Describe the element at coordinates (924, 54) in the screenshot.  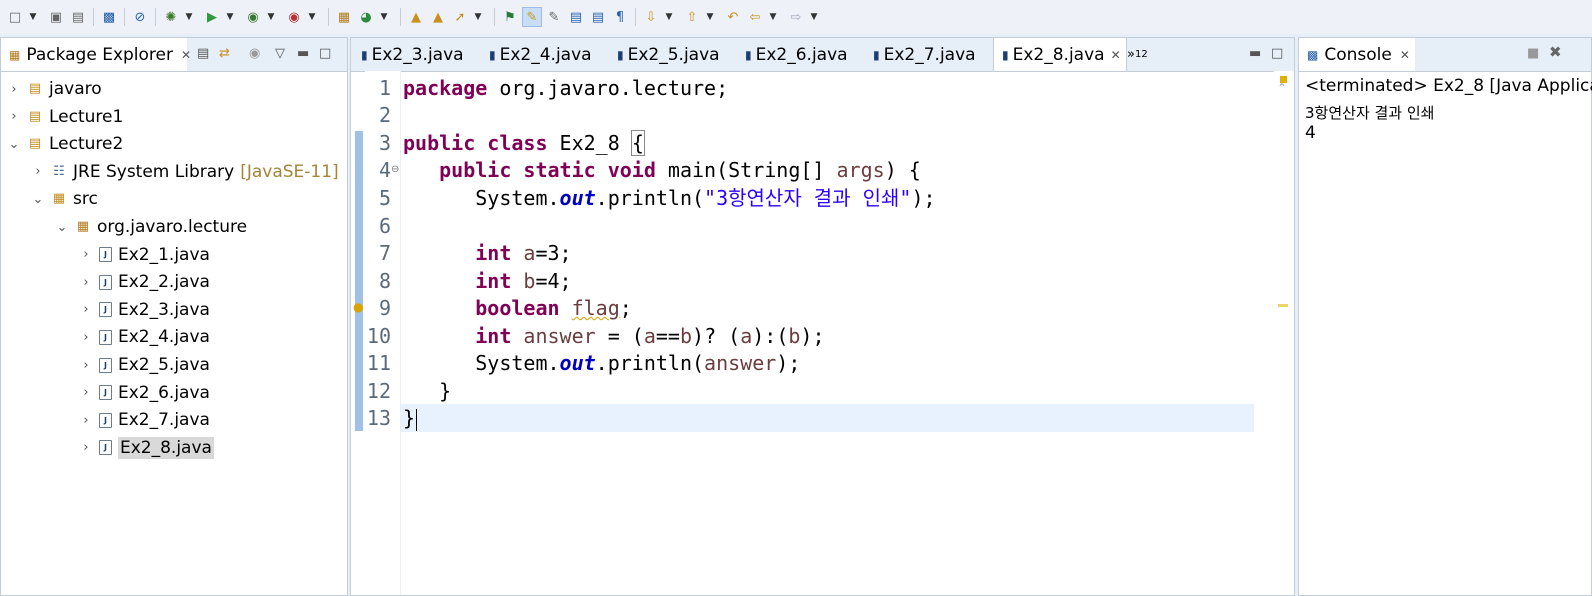
I see `editor-tab-ex2-7: ▮ Ex2_7.java` at that location.